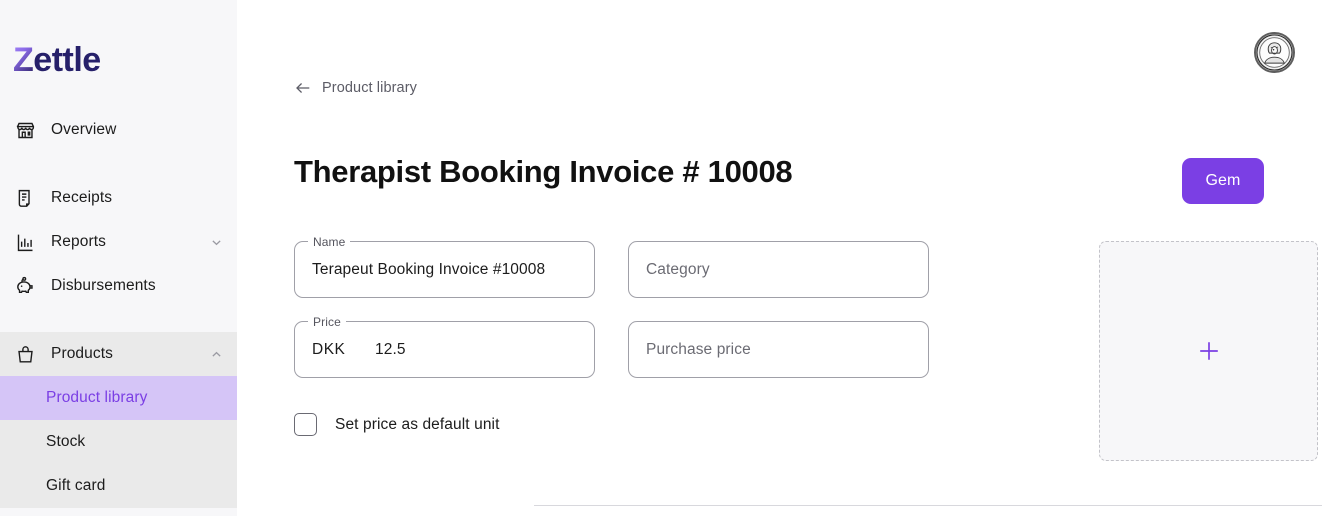 This screenshot has width=1322, height=516. I want to click on sidebar-item-label: Receipts, so click(82, 197).